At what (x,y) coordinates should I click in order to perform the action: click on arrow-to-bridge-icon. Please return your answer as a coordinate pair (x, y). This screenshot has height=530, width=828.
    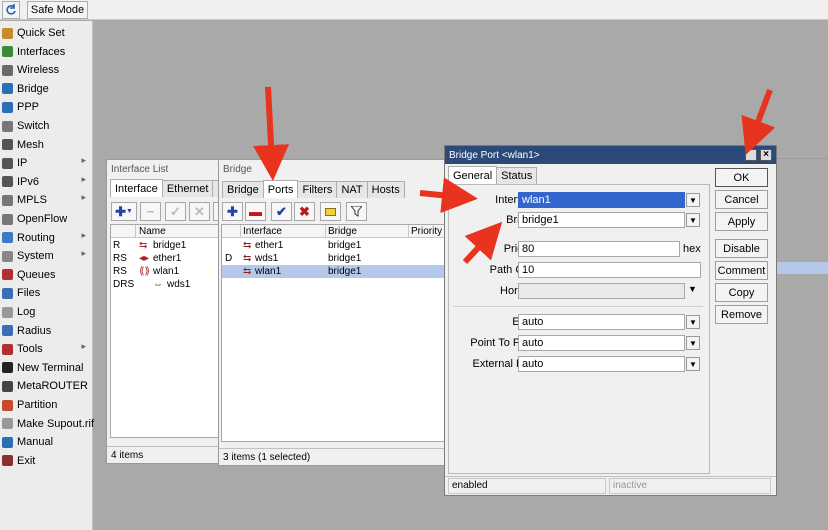
    Looking at the image, I should click on (482, 243).